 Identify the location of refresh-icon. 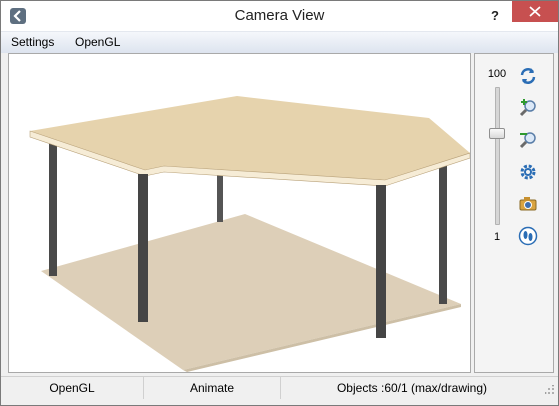
(528, 76).